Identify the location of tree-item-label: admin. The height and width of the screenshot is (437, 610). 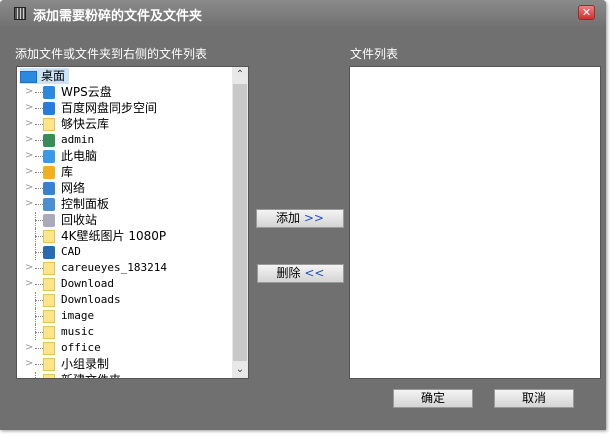
(78, 139).